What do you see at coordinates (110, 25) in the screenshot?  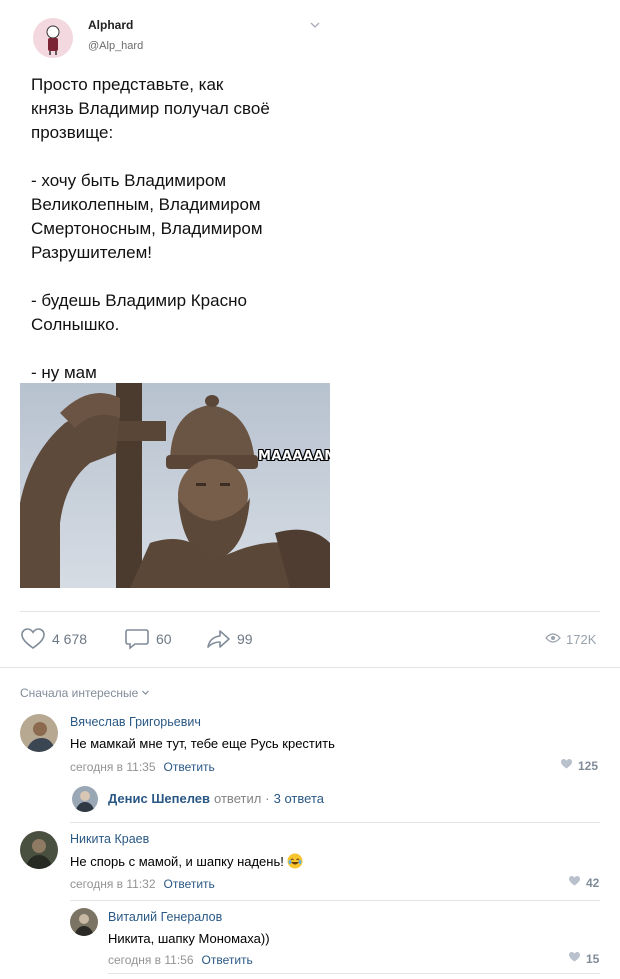 I see `author-name: Alphard` at bounding box center [110, 25].